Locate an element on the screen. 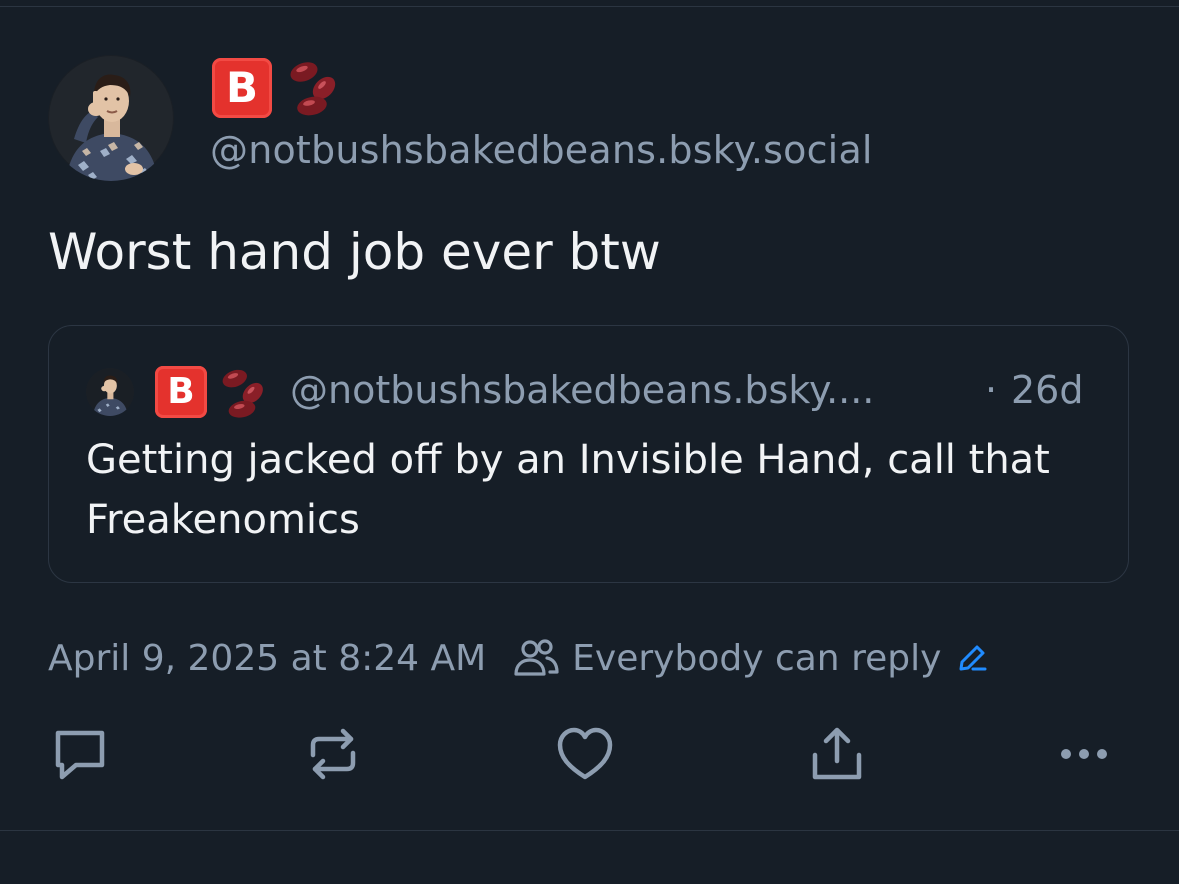 Image resolution: width=1179 pixels, height=884 pixels. people-icon is located at coordinates (536, 657).